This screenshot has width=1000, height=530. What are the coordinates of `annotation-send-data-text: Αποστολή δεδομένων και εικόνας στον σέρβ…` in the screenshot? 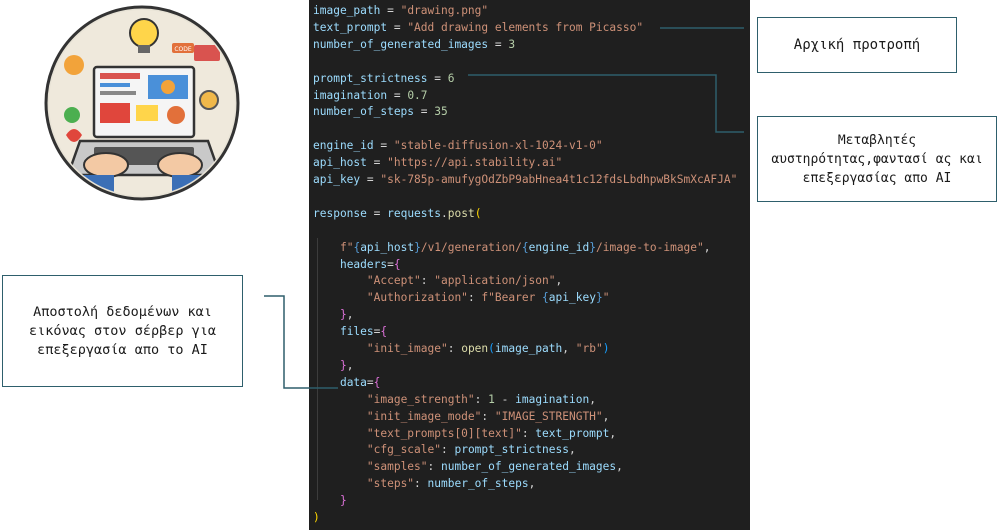 It's located at (122, 330).